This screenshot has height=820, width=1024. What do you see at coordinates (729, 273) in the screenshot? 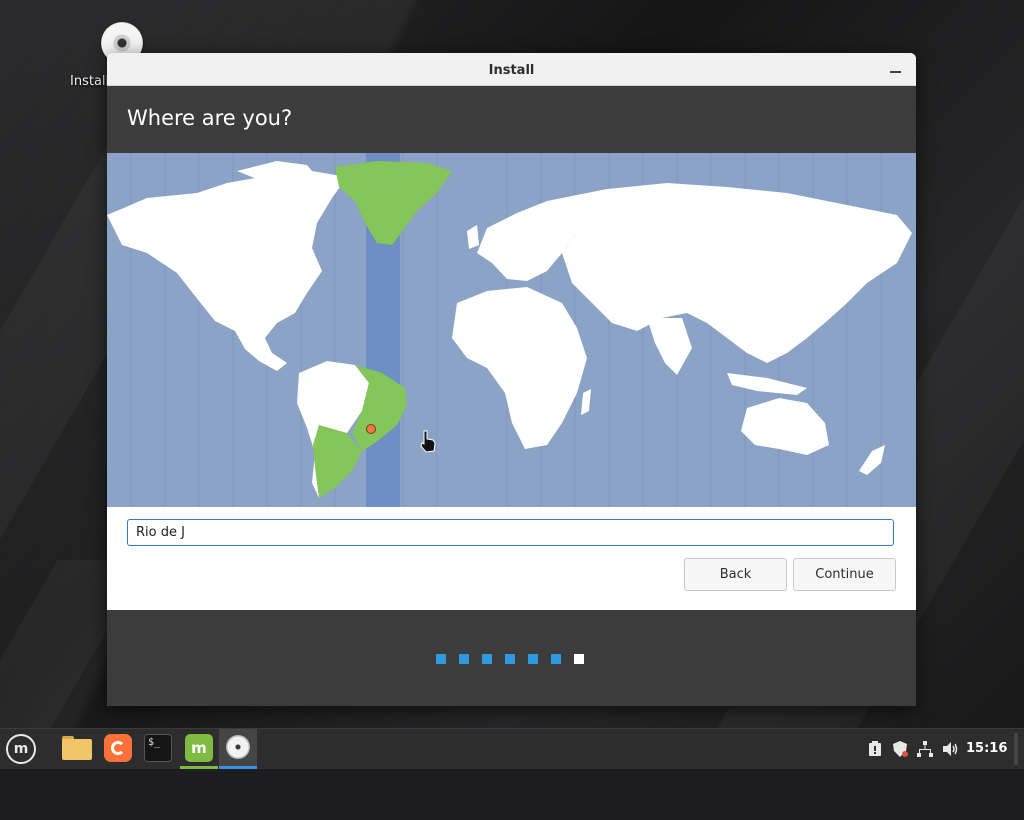
I see `asia` at bounding box center [729, 273].